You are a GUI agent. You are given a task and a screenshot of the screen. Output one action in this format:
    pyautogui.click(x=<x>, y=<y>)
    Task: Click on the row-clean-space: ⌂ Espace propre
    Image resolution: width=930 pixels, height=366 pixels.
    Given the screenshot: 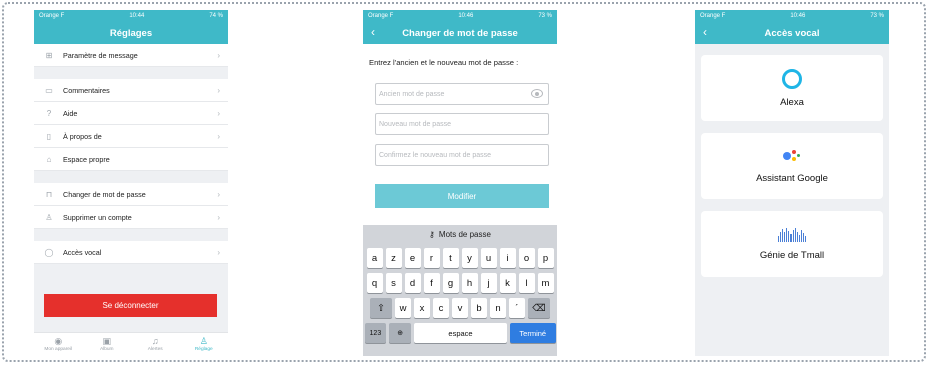 What is the action you would take?
    pyautogui.click(x=131, y=159)
    